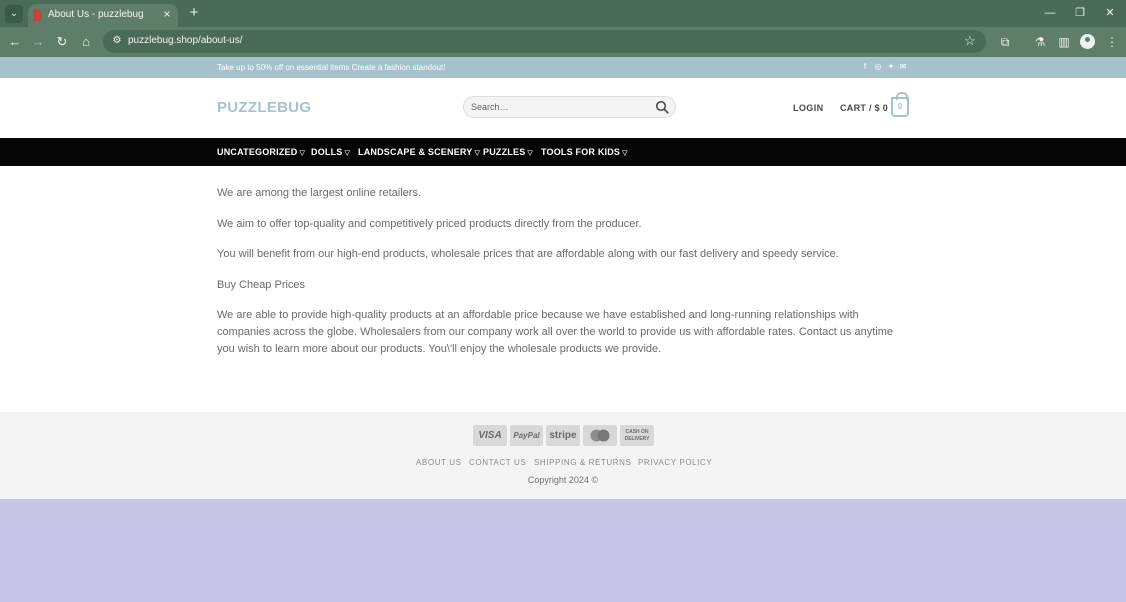 The width and height of the screenshot is (1126, 602). What do you see at coordinates (439, 462) in the screenshot?
I see `footer-link-about-us: ABOUT US` at bounding box center [439, 462].